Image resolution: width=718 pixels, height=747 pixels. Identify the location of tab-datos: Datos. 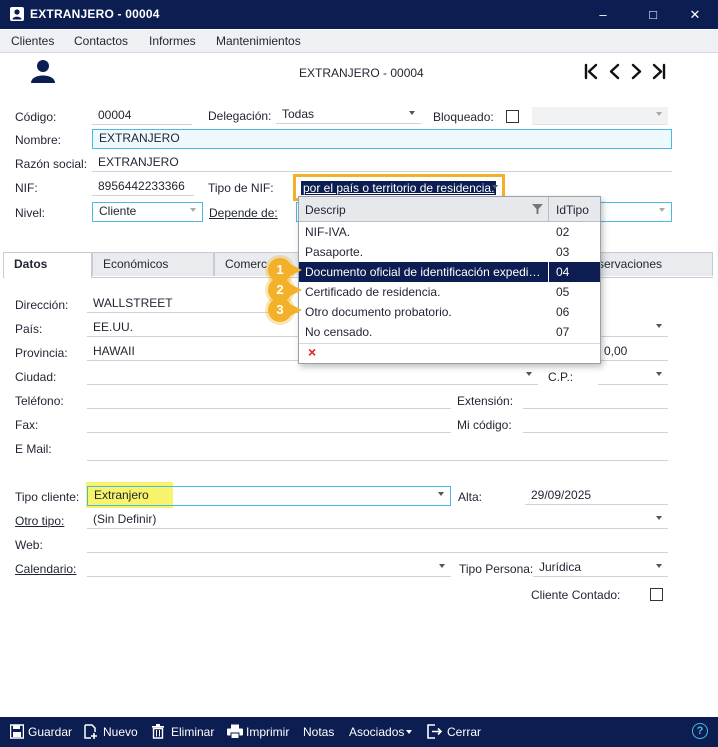
(47, 265).